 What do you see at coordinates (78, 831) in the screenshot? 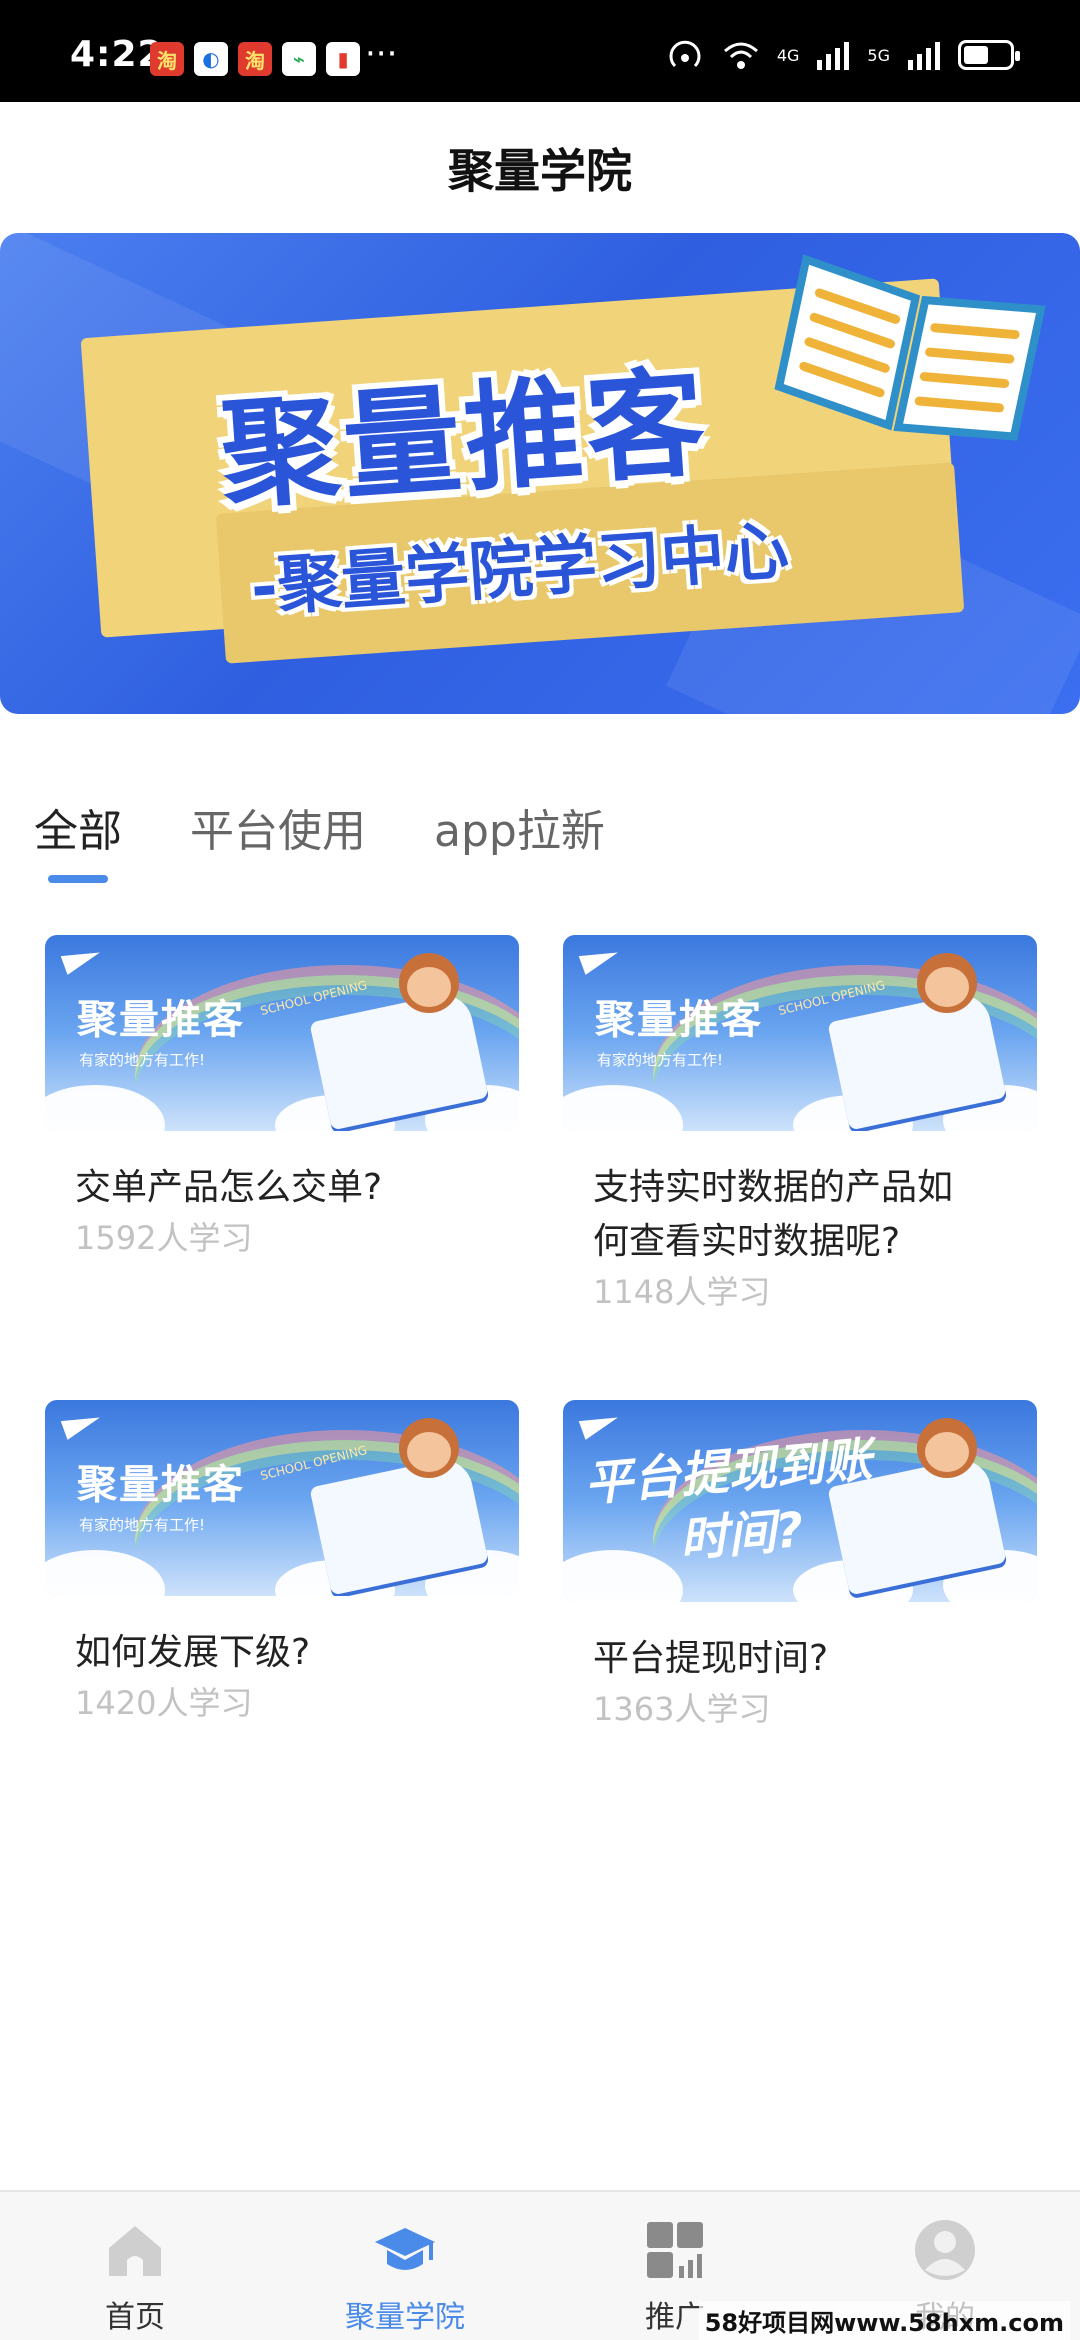
I see `tab-label: 全部` at bounding box center [78, 831].